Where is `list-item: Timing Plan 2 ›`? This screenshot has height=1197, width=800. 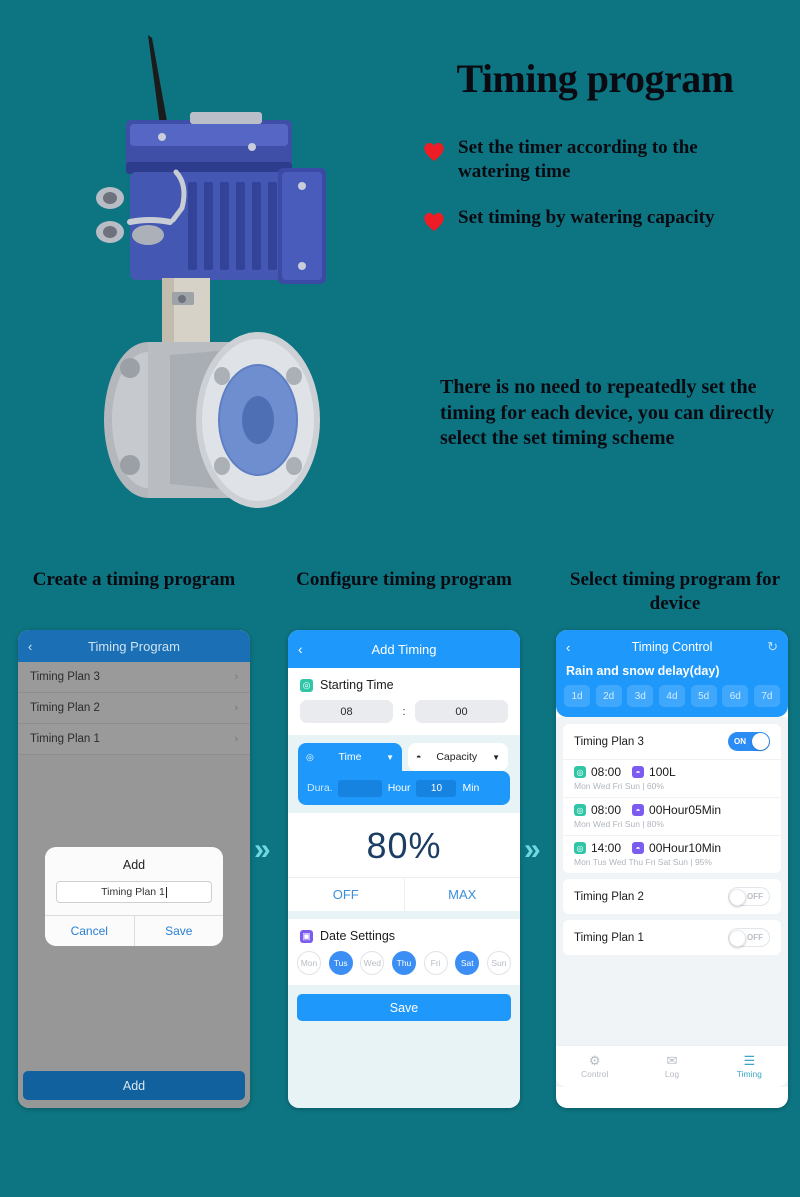
list-item: Timing Plan 2 › is located at coordinates (134, 708).